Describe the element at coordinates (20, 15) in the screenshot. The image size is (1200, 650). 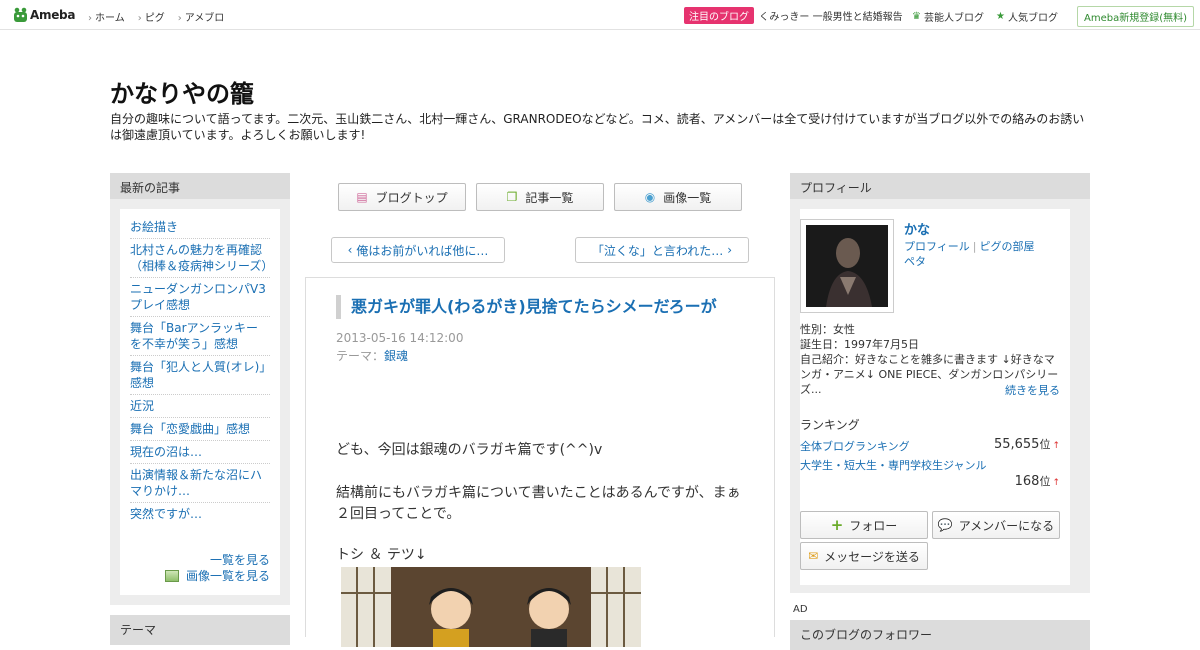
I see `ameba-logo-icon` at that location.